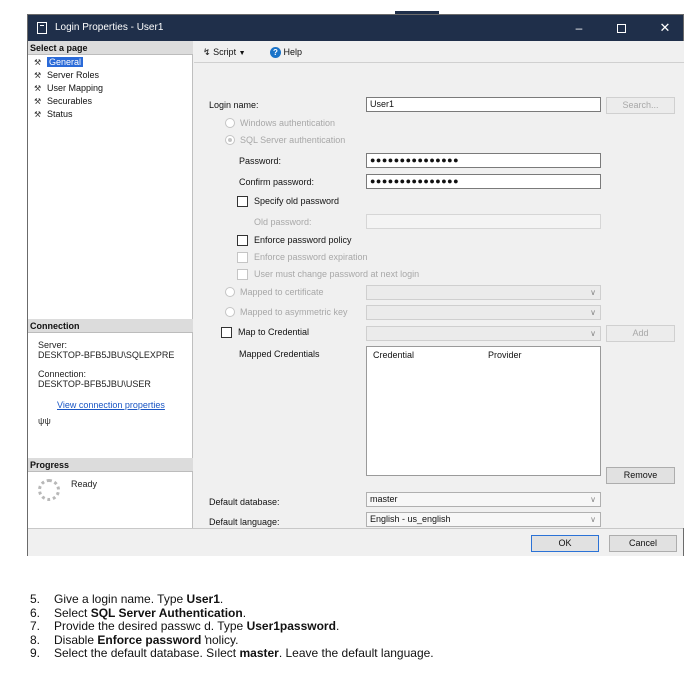 The height and width of the screenshot is (695, 700). Describe the element at coordinates (49, 490) in the screenshot. I see `progress-spinner-icon` at that location.